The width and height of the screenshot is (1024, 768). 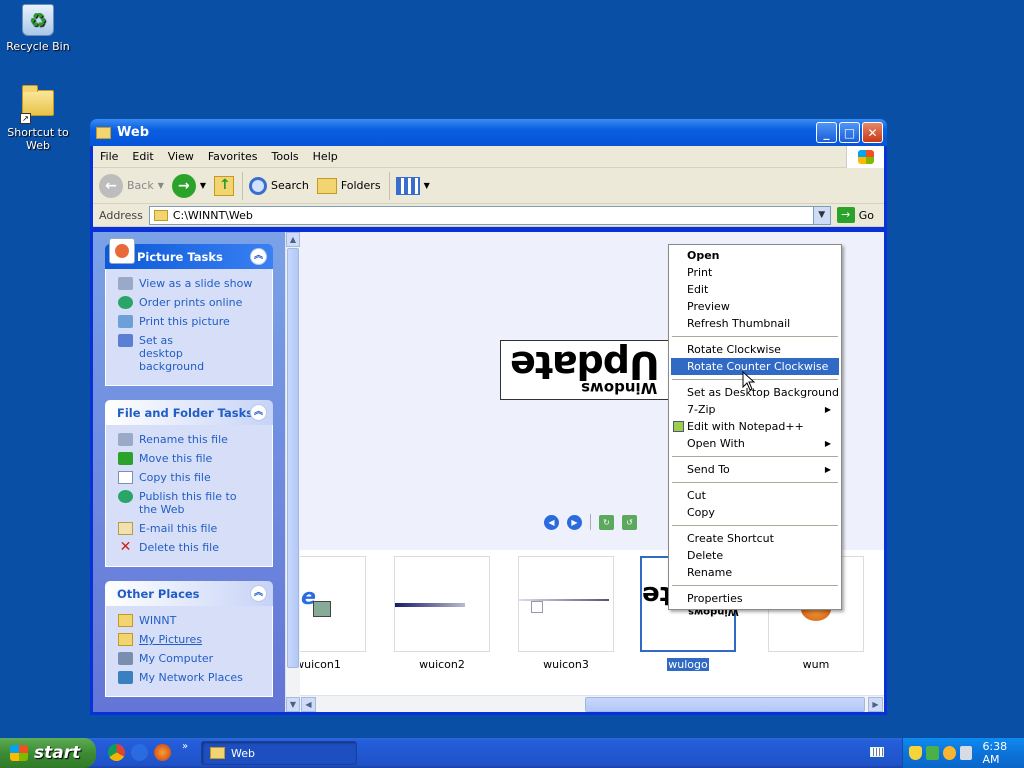 I want to click on menu-delete: Delete, so click(x=755, y=555).